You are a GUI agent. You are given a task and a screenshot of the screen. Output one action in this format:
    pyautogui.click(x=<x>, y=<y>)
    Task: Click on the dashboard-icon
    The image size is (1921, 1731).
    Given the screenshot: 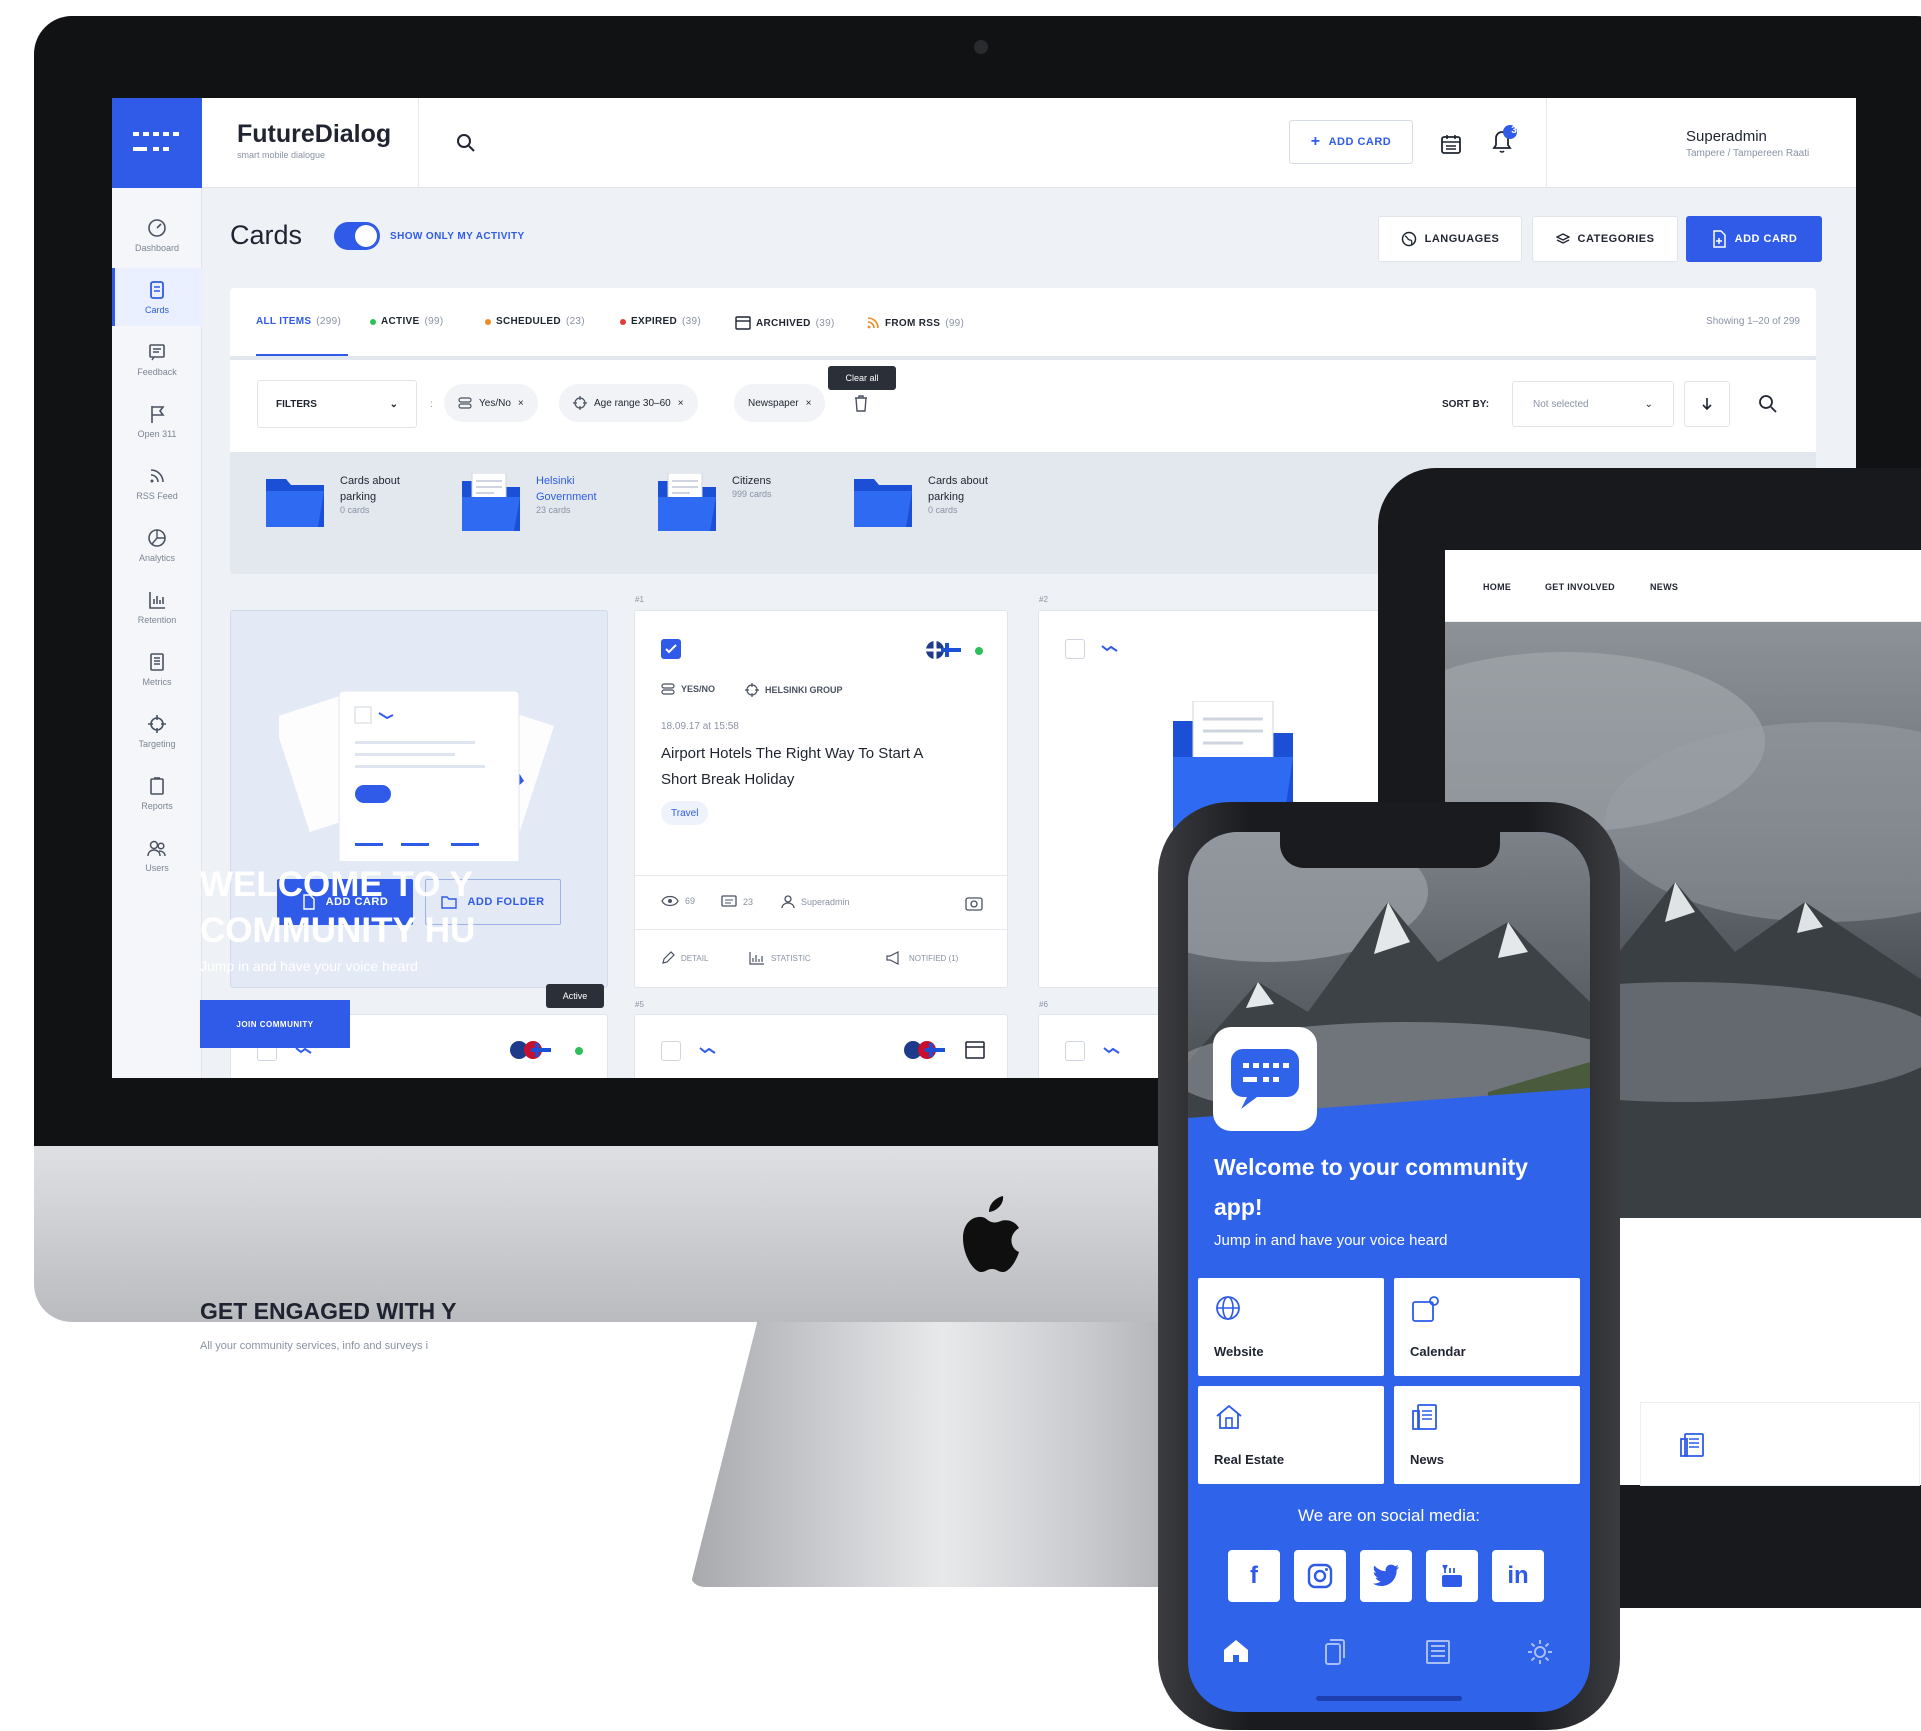 What is the action you would take?
    pyautogui.click(x=157, y=228)
    